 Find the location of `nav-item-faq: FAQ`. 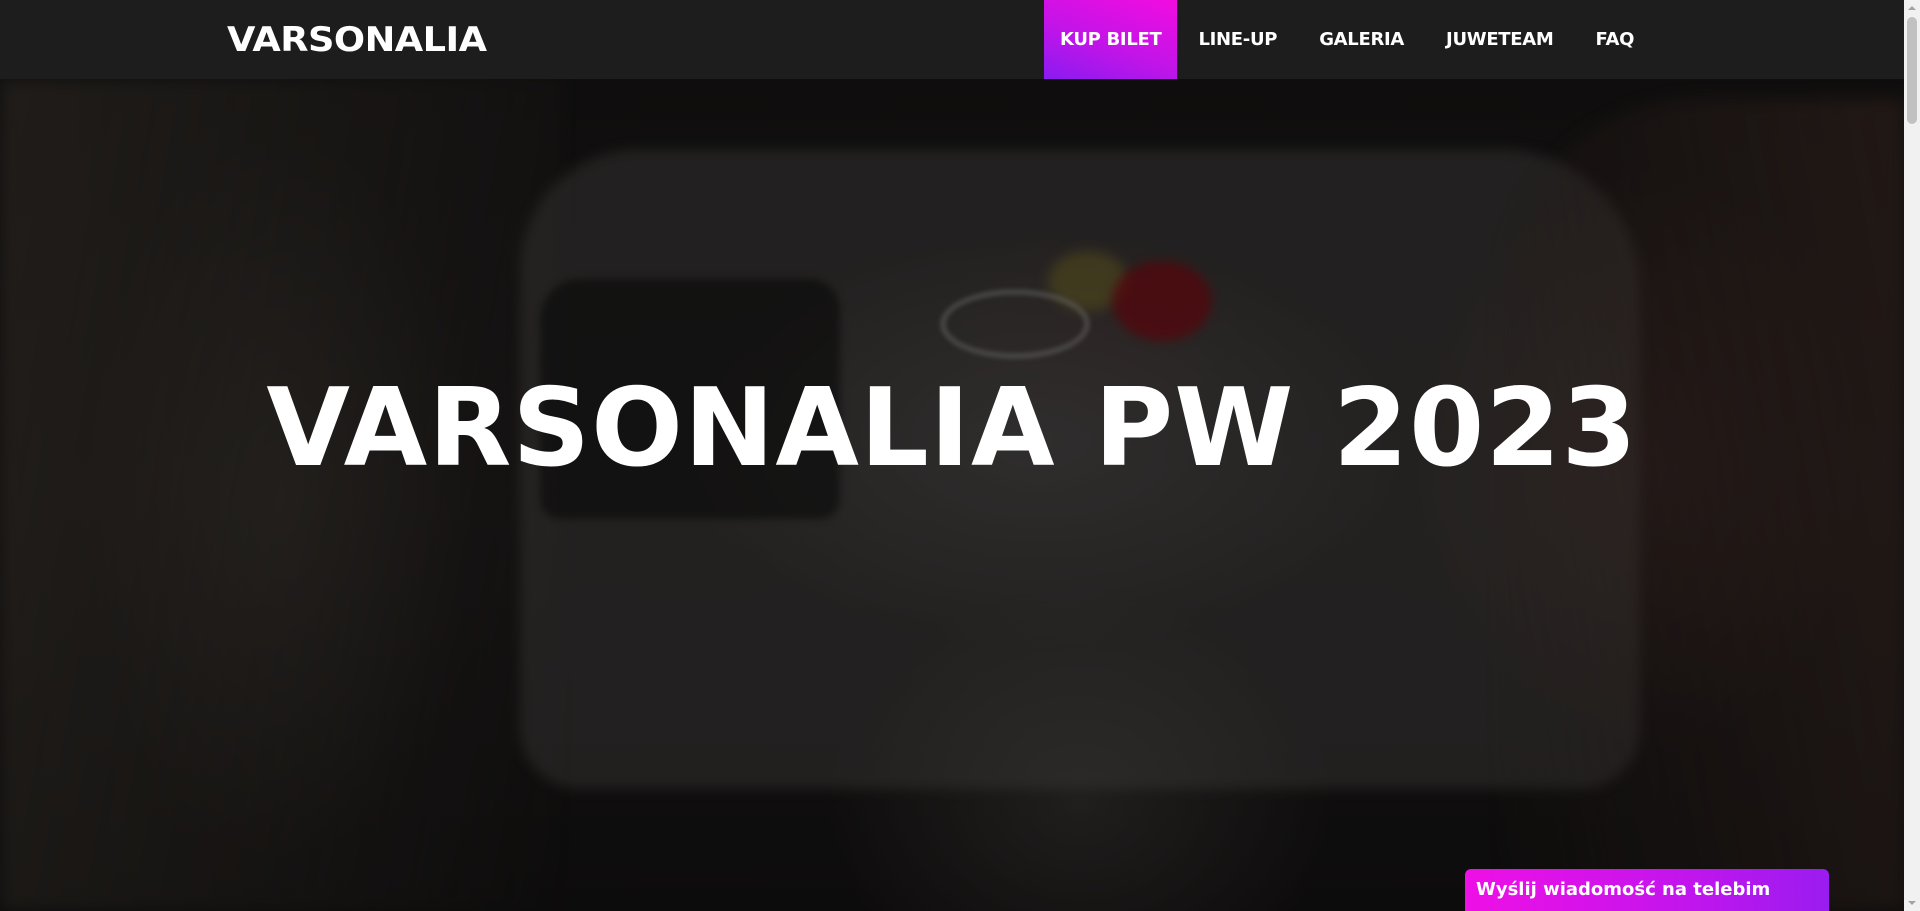

nav-item-faq: FAQ is located at coordinates (1615, 39).